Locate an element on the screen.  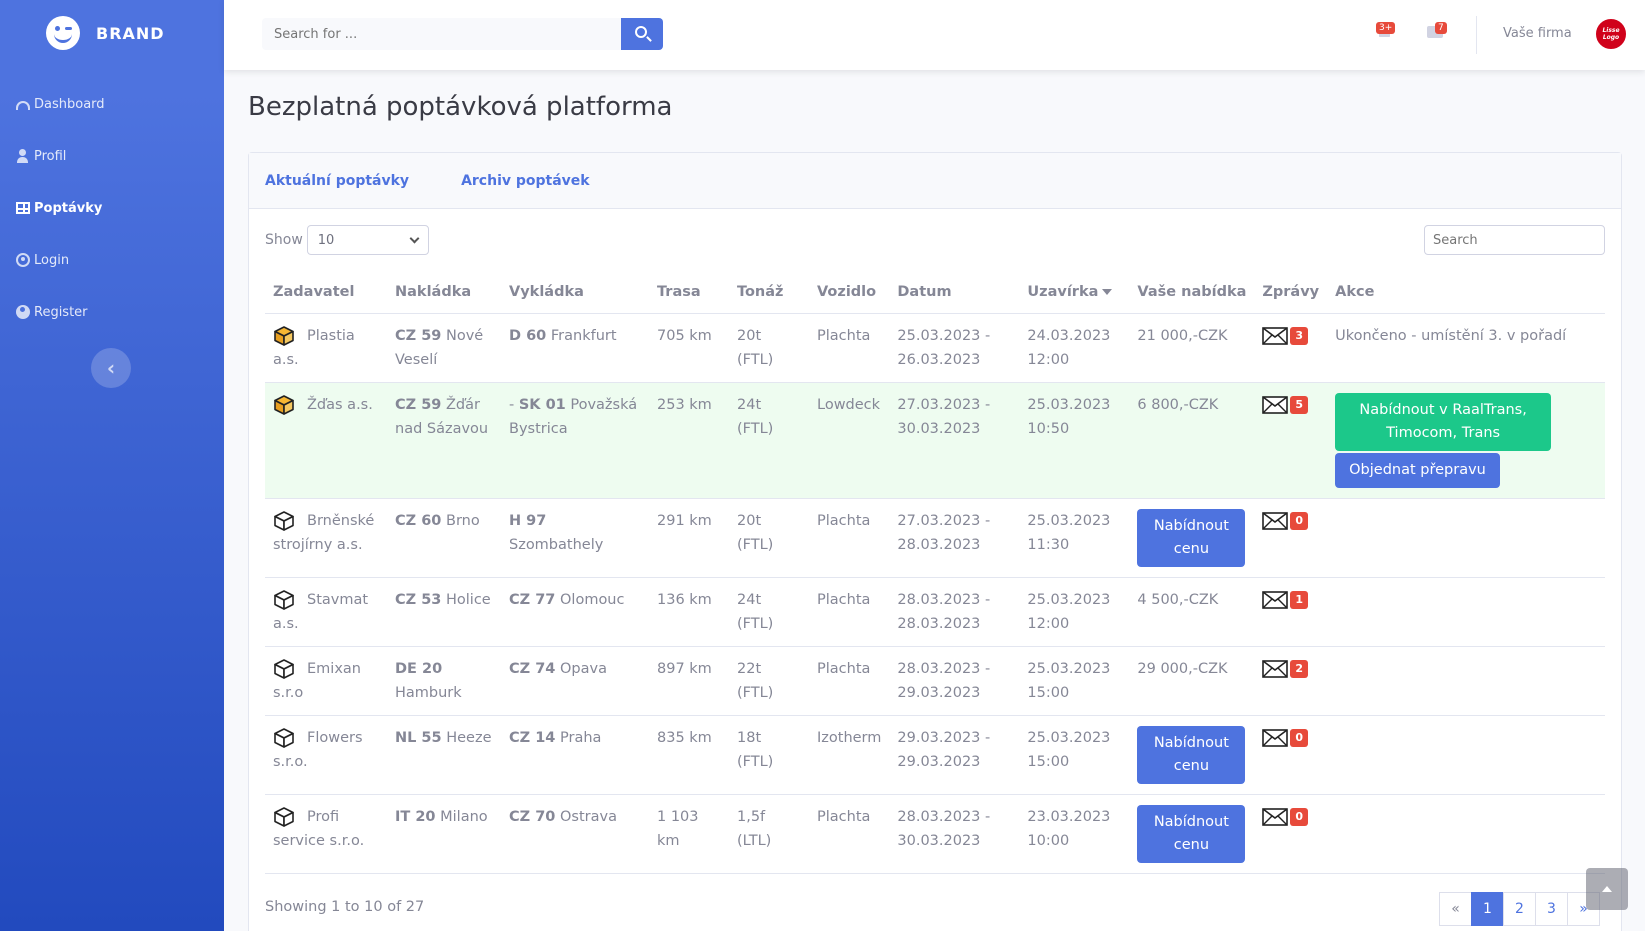
page-3: 3 is located at coordinates (1551, 909).